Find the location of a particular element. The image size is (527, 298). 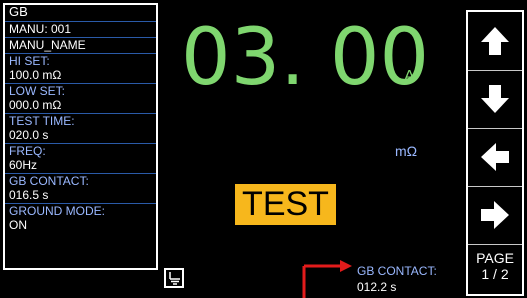

red-indicator-arrow-icon is located at coordinates (327, 279).